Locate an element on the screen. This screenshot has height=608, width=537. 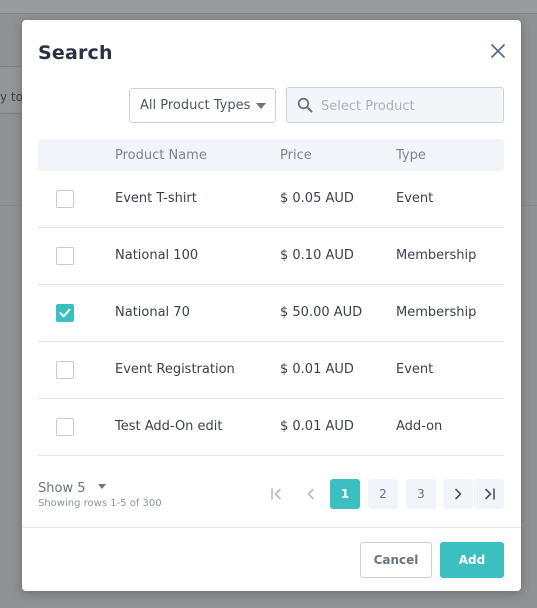
search-icon is located at coordinates (305, 105).